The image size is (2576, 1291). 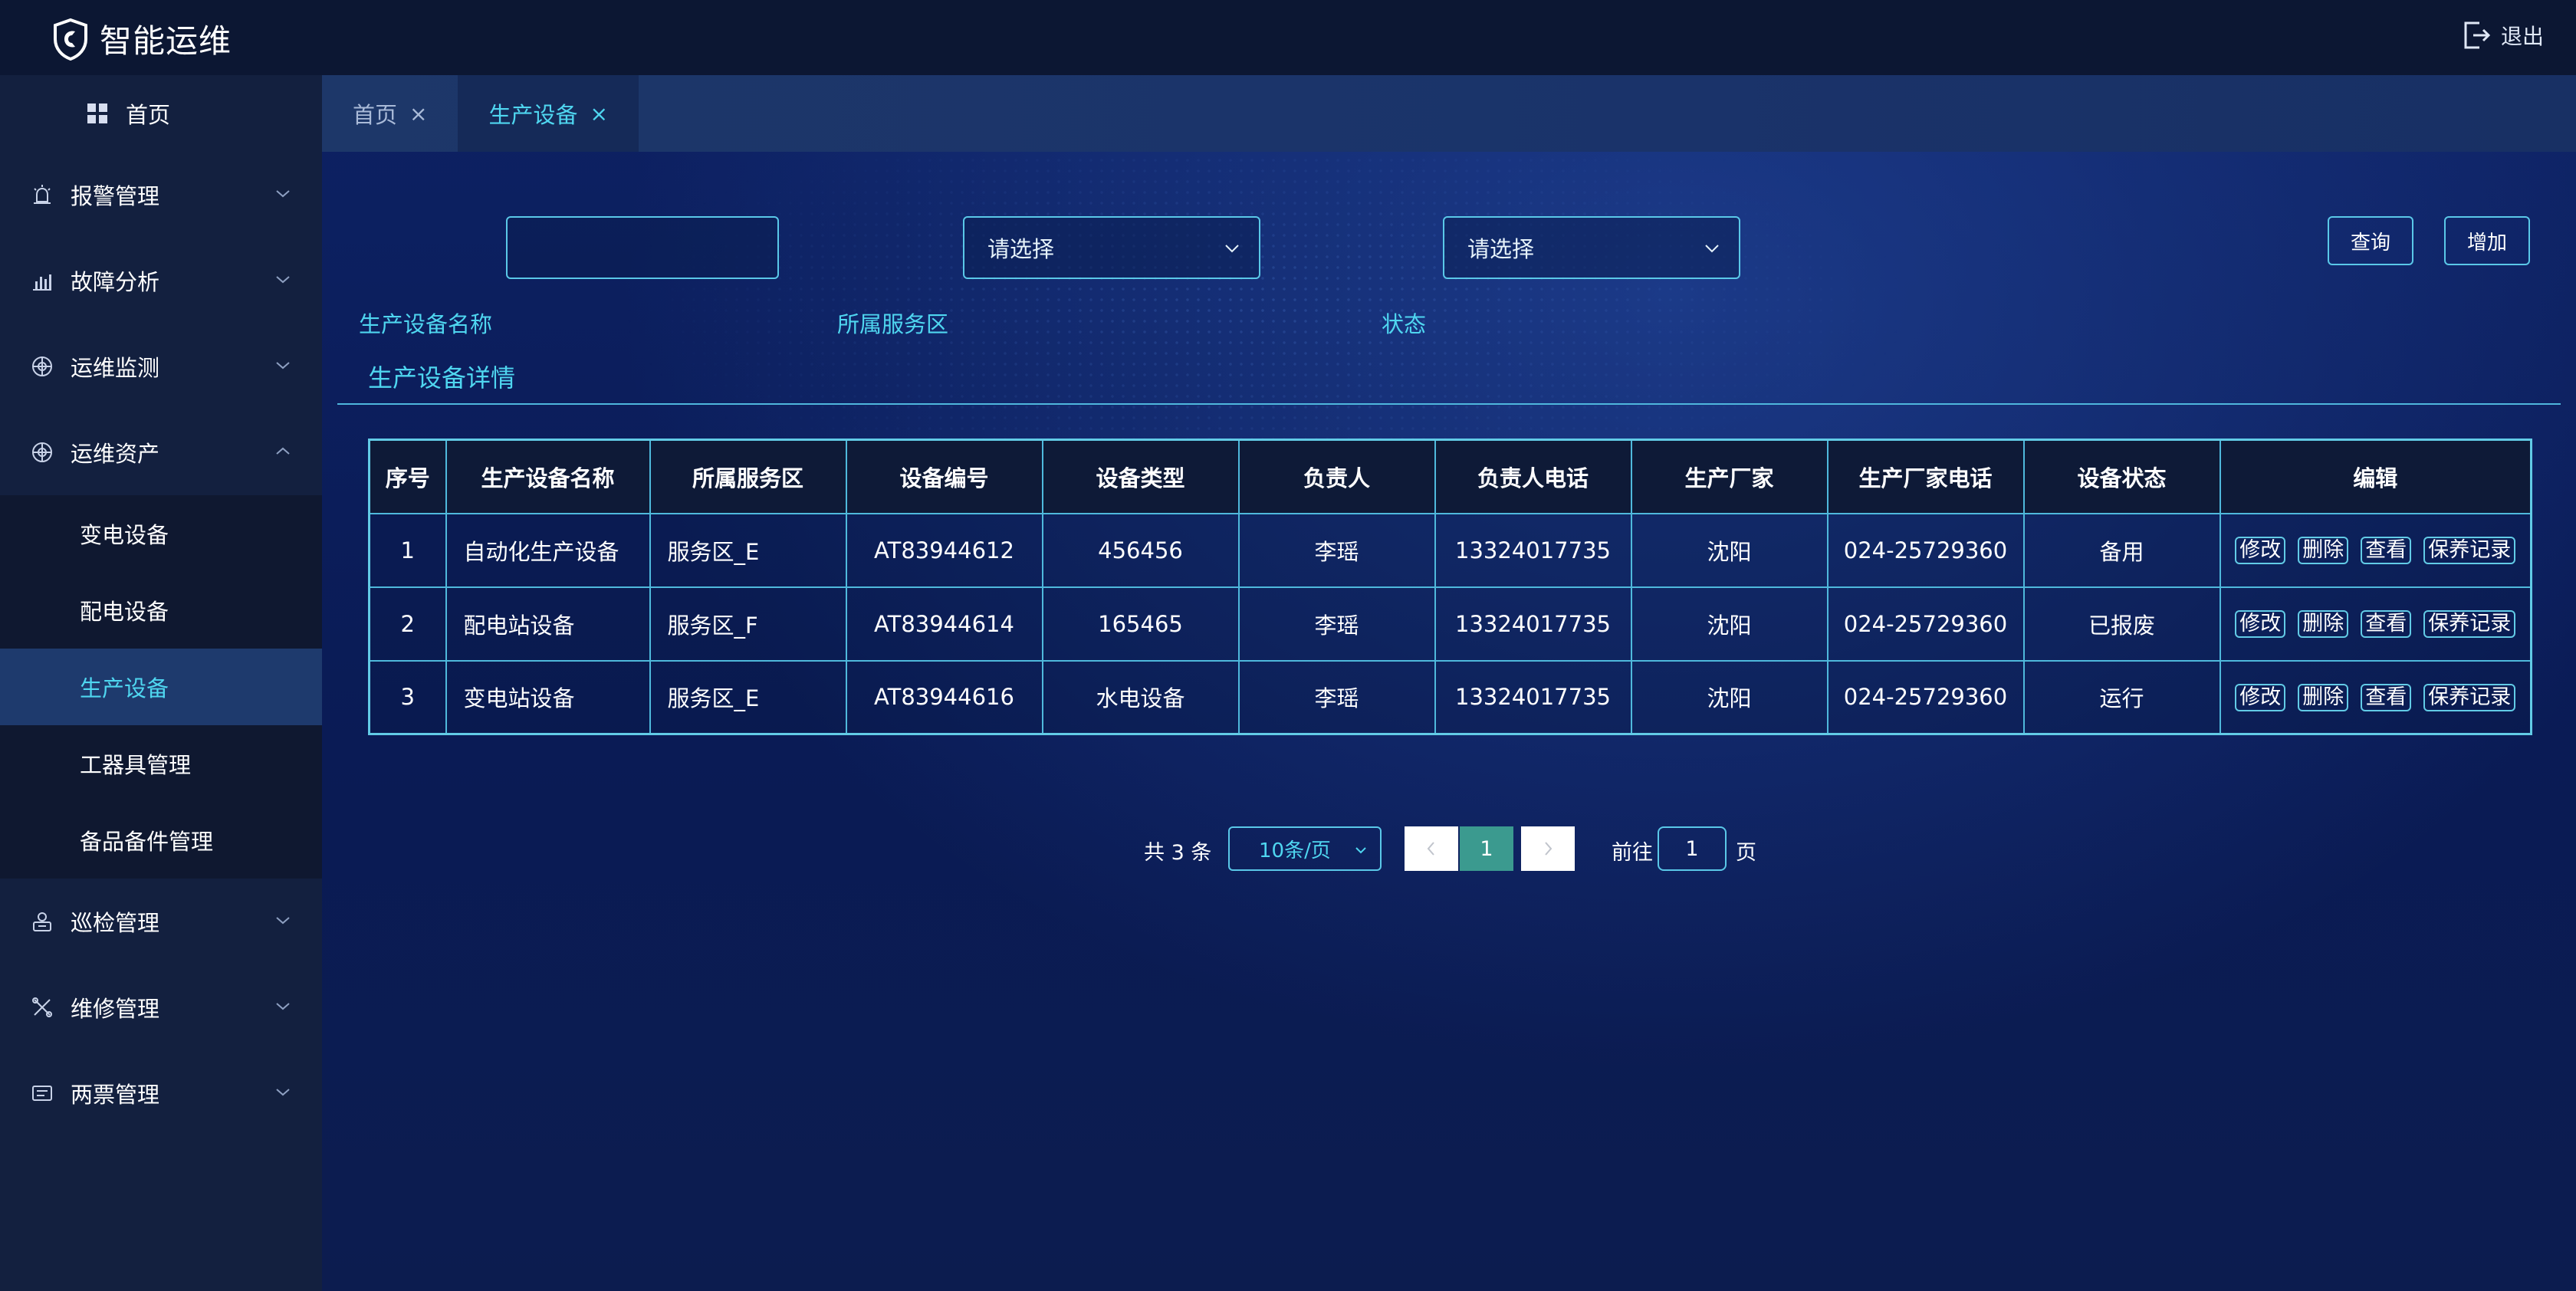 I want to click on sidebar-item-tickets: 两票管理, so click(x=161, y=1093).